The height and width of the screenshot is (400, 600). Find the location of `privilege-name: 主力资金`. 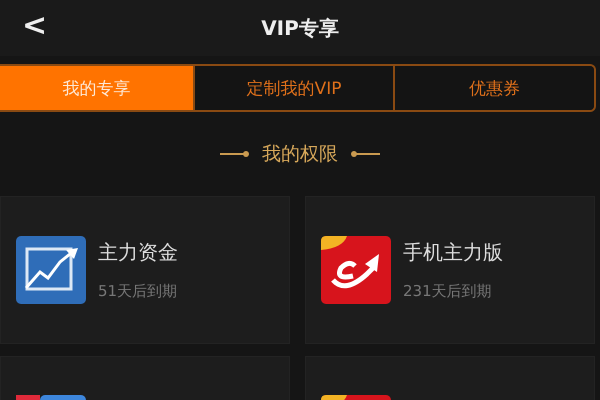

privilege-name: 主力资金 is located at coordinates (138, 252).